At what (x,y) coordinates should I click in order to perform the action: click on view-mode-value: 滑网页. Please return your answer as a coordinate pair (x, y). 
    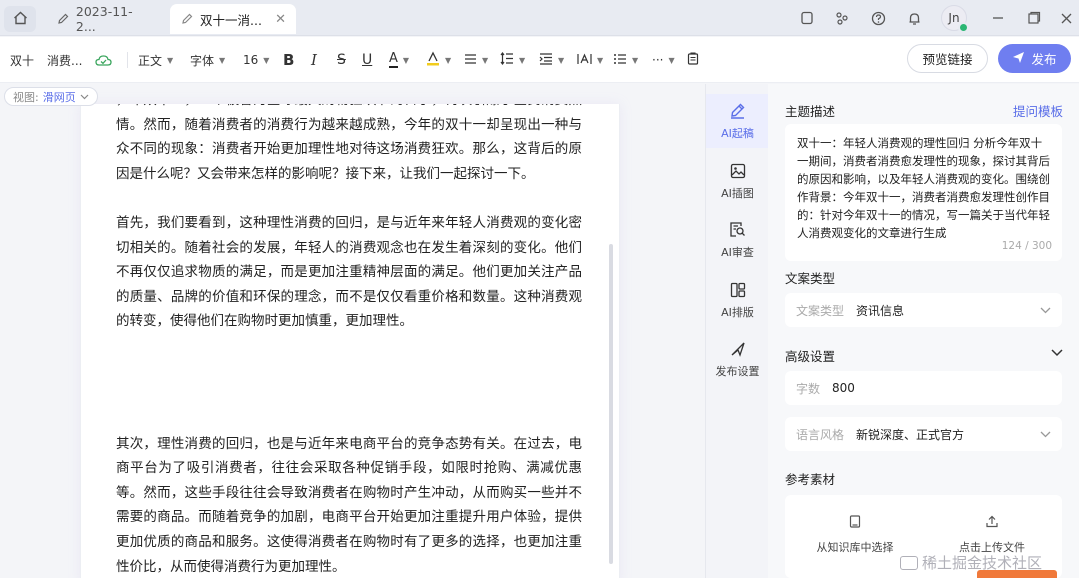
    Looking at the image, I should click on (59, 97).